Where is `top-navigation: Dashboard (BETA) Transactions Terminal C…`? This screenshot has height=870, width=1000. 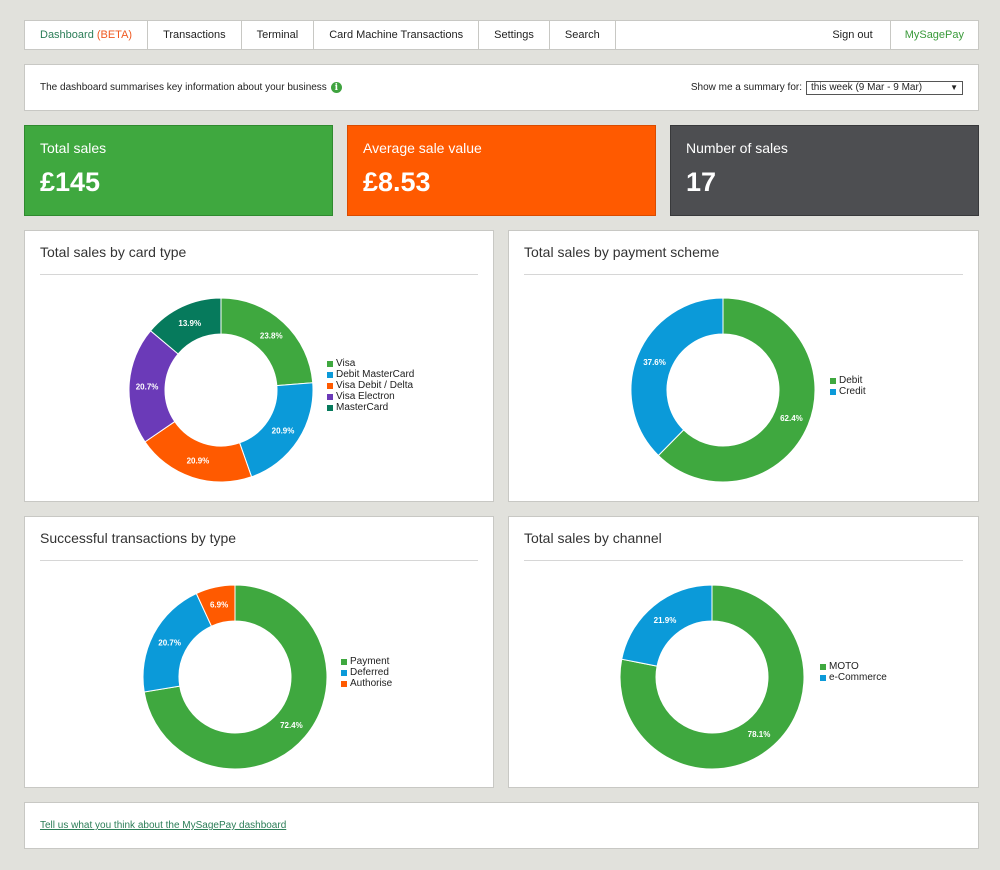 top-navigation: Dashboard (BETA) Transactions Terminal C… is located at coordinates (501, 35).